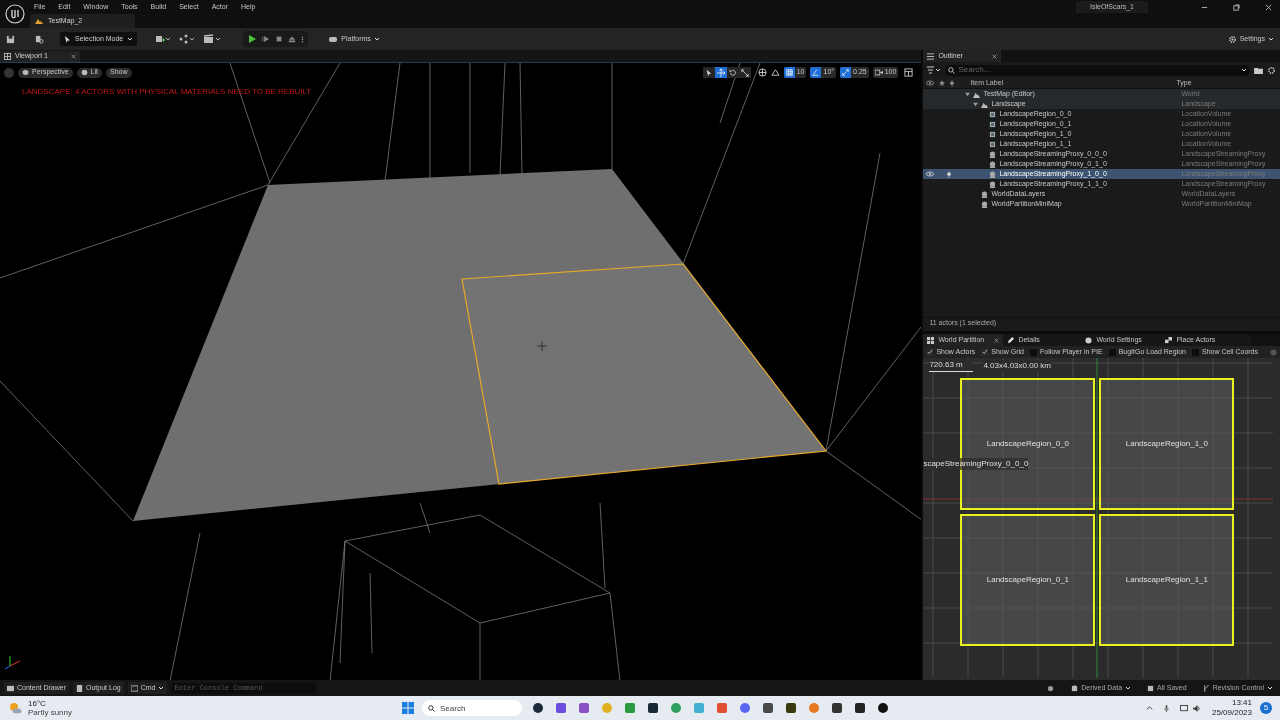 The width and height of the screenshot is (1280, 720). I want to click on weather-widget: 16°C Partly sunny, so click(108, 708).